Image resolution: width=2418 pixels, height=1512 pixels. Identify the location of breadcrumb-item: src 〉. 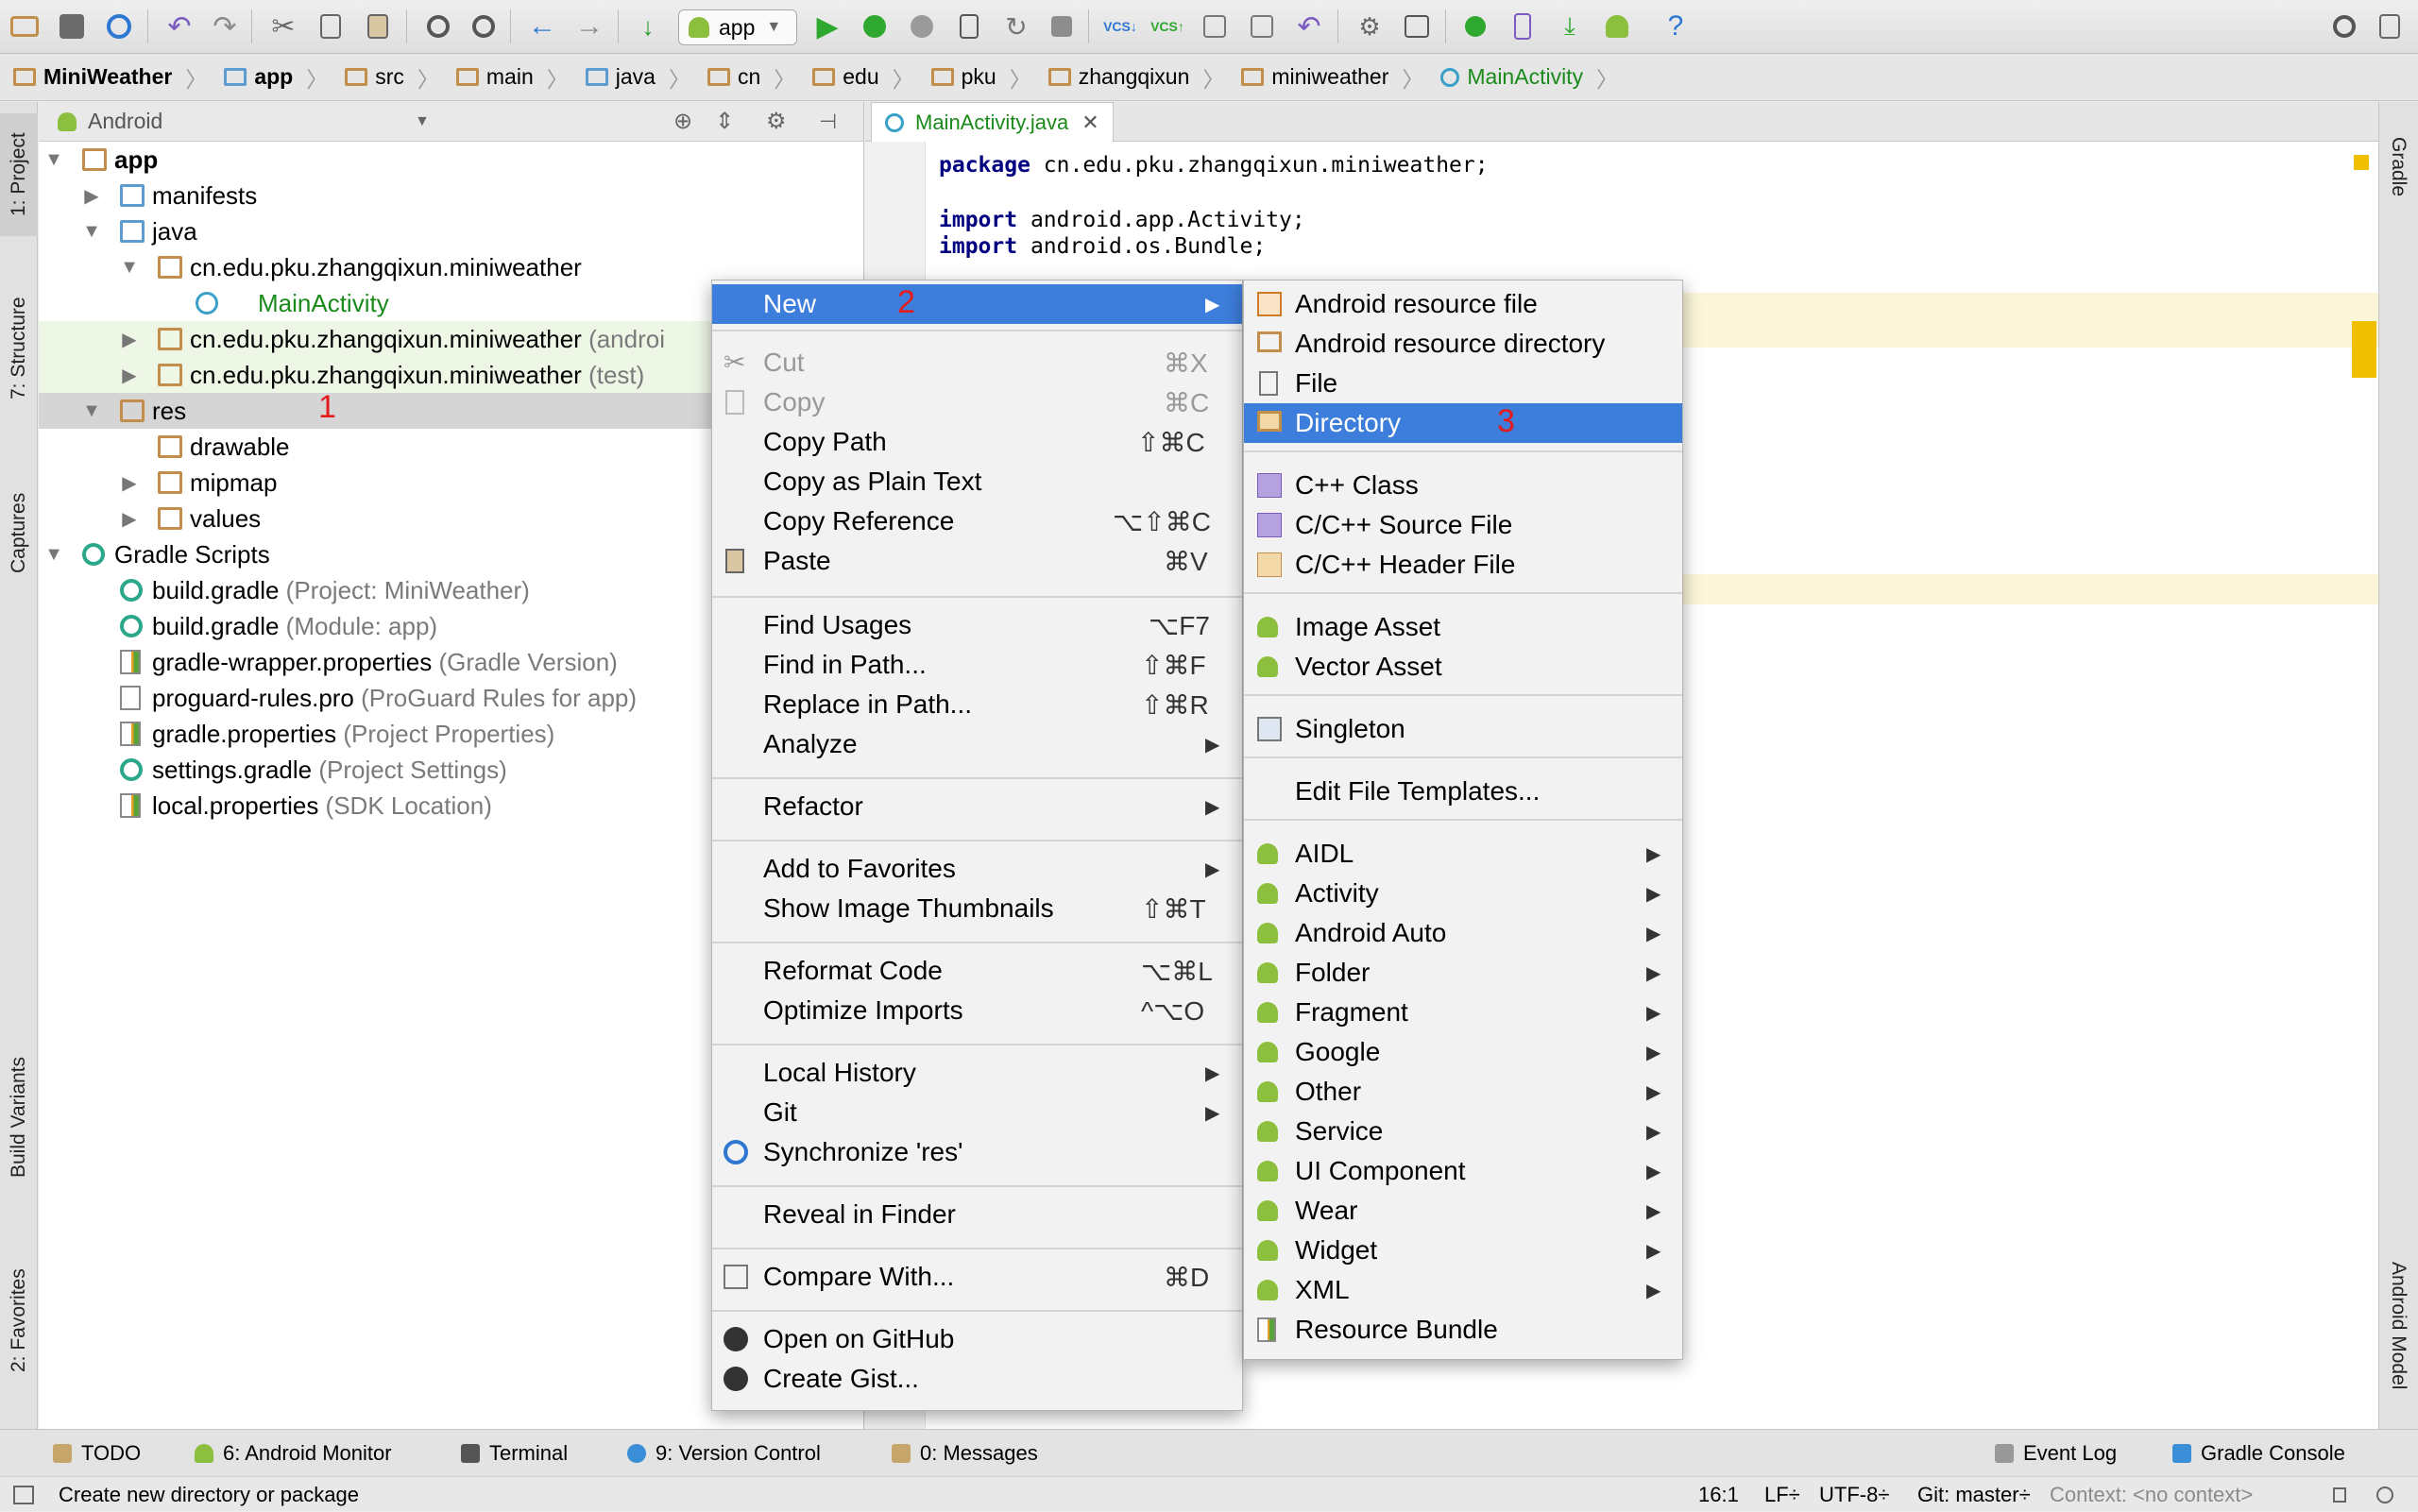
(392, 77).